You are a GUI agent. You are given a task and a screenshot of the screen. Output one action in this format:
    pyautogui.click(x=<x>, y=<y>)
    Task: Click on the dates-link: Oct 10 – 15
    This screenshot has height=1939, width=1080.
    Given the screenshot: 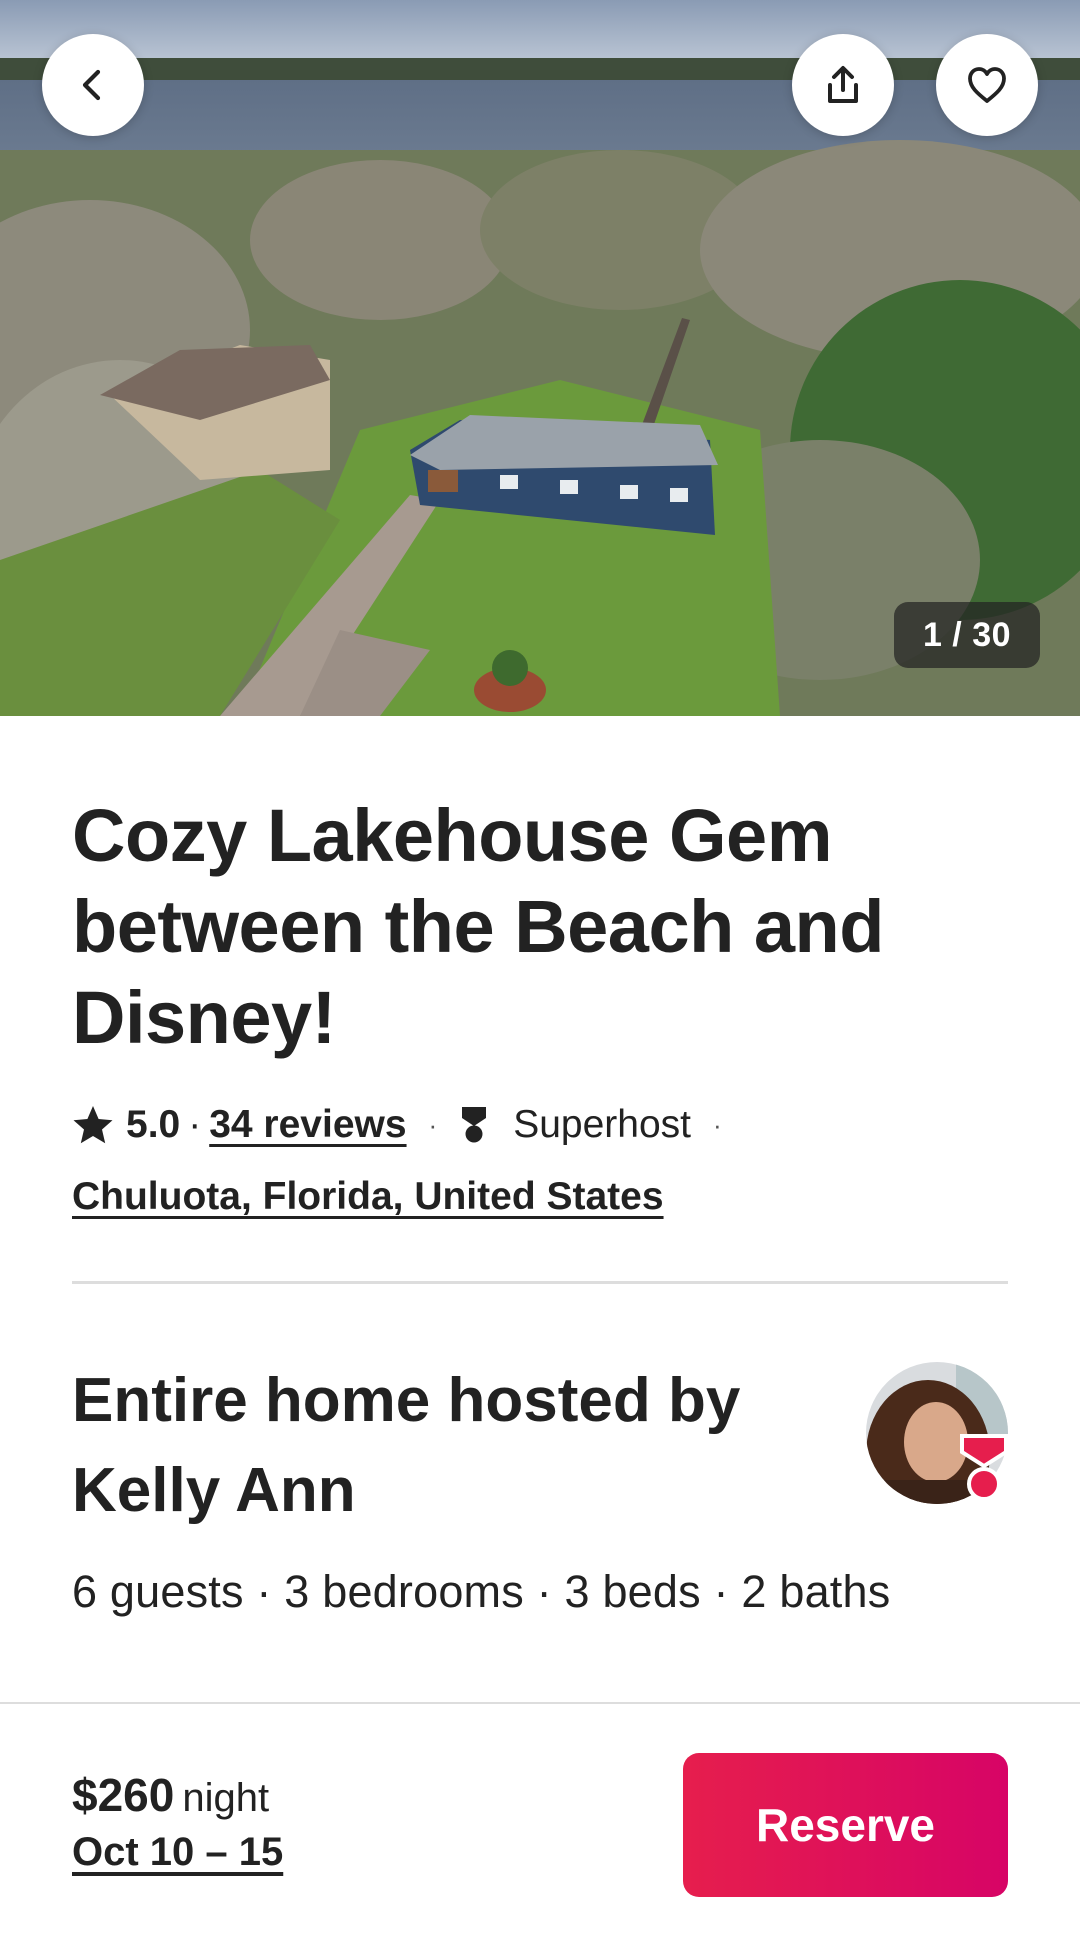 What is the action you would take?
    pyautogui.click(x=177, y=1852)
    